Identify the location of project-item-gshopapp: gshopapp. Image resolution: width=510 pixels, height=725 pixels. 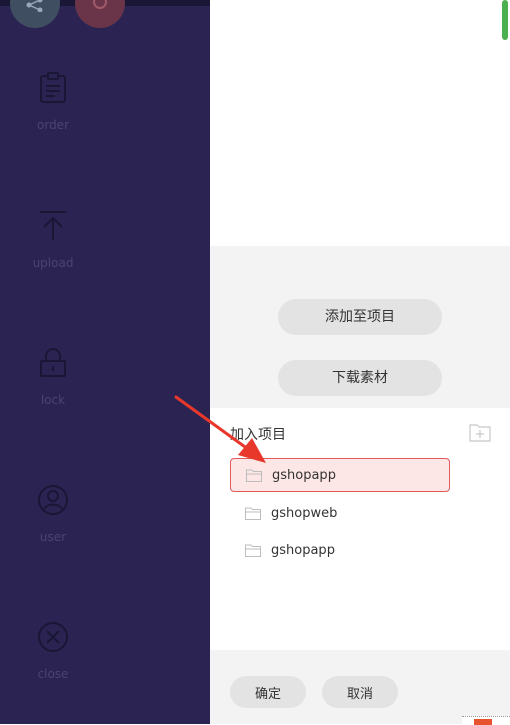
(340, 475).